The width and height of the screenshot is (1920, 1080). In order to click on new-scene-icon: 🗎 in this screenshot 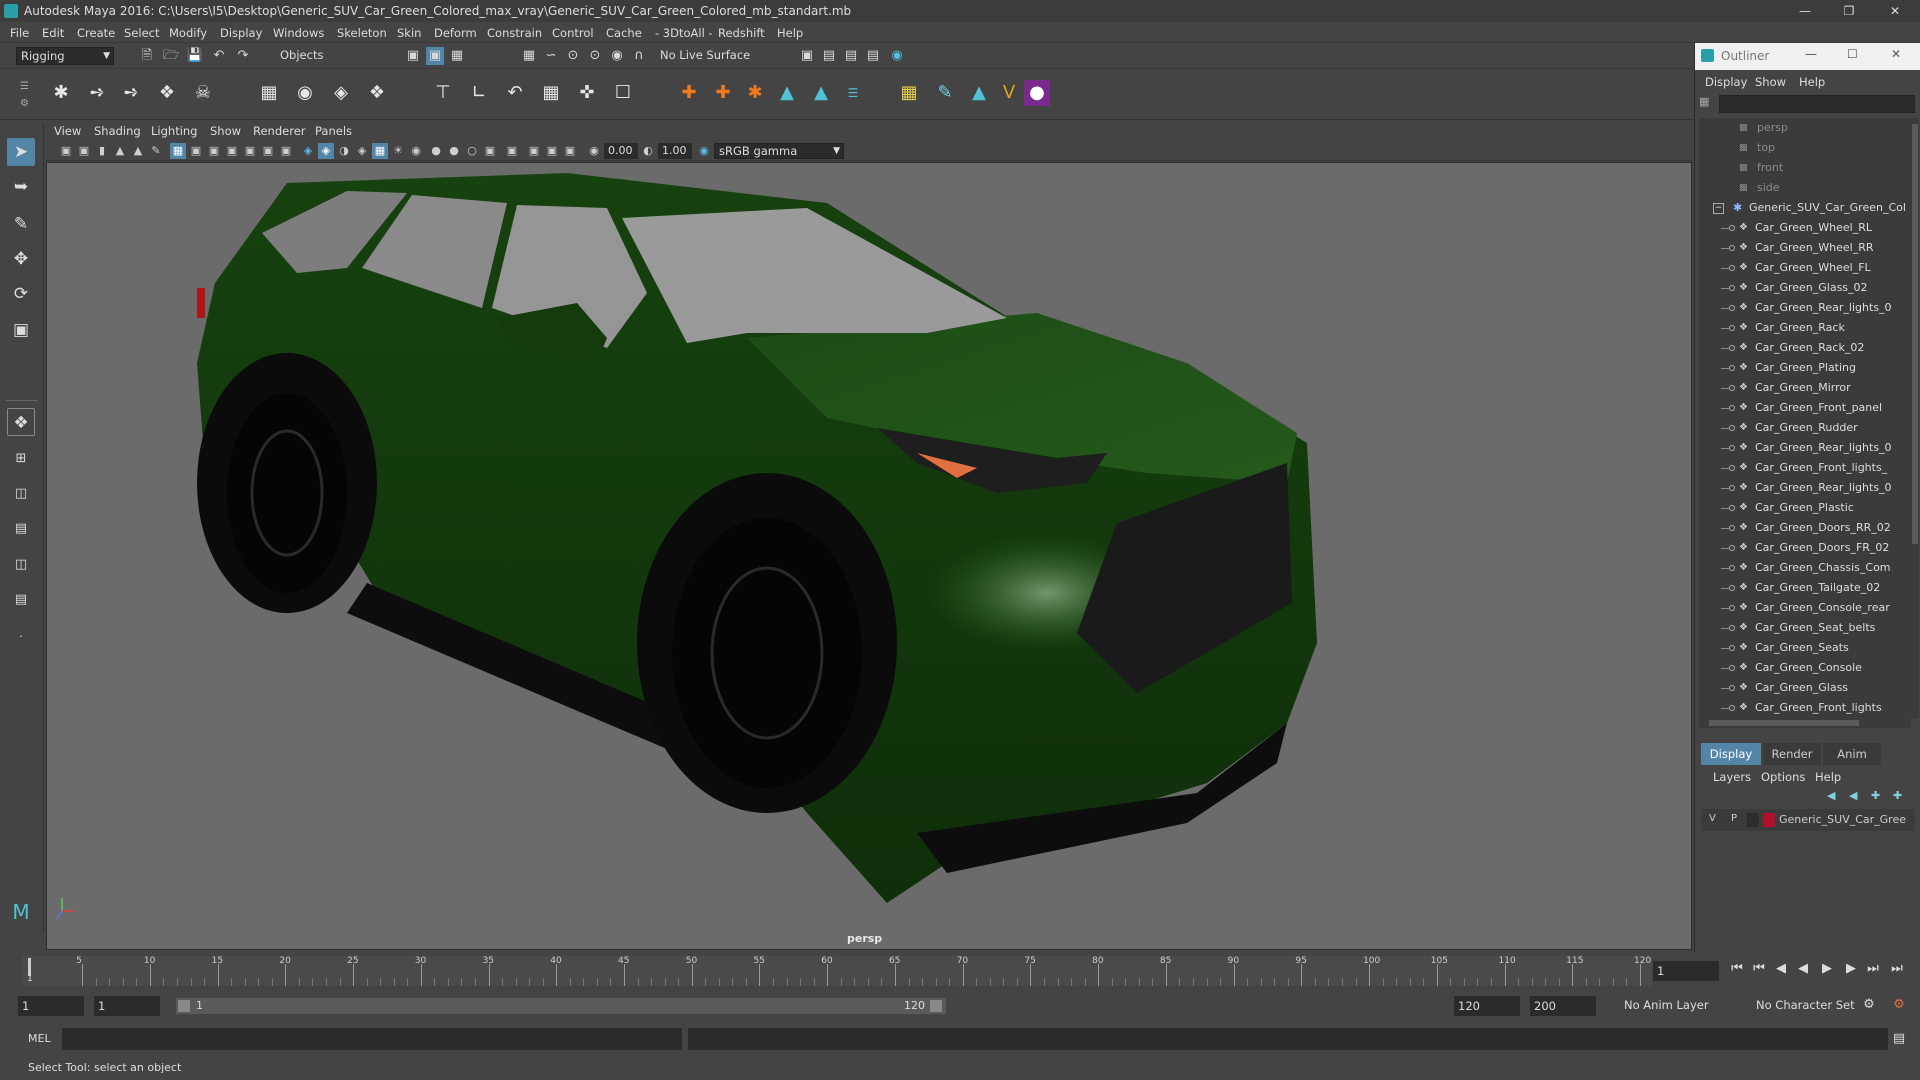, I will do `click(147, 56)`.